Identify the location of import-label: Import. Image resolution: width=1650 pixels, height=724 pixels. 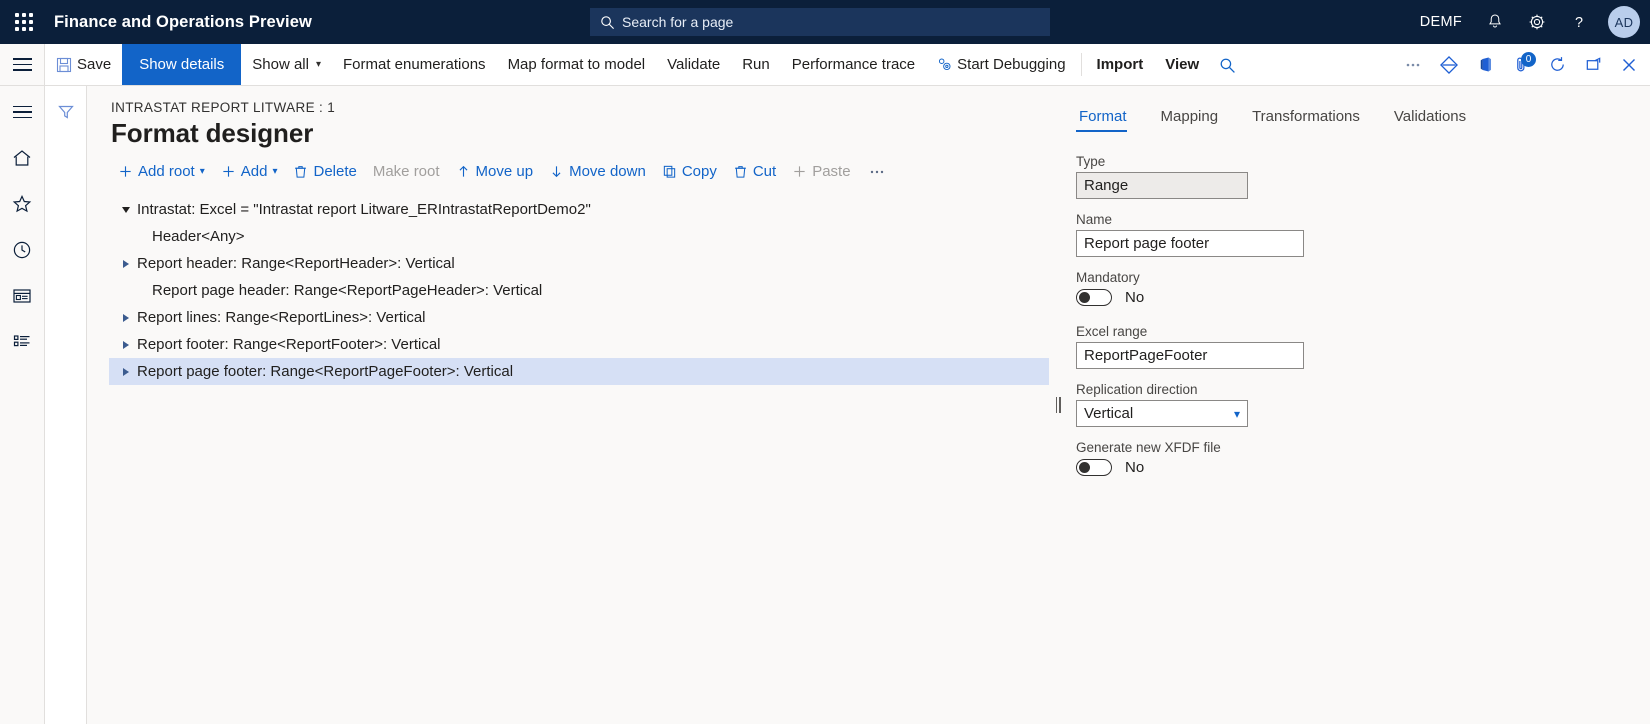
(1120, 64).